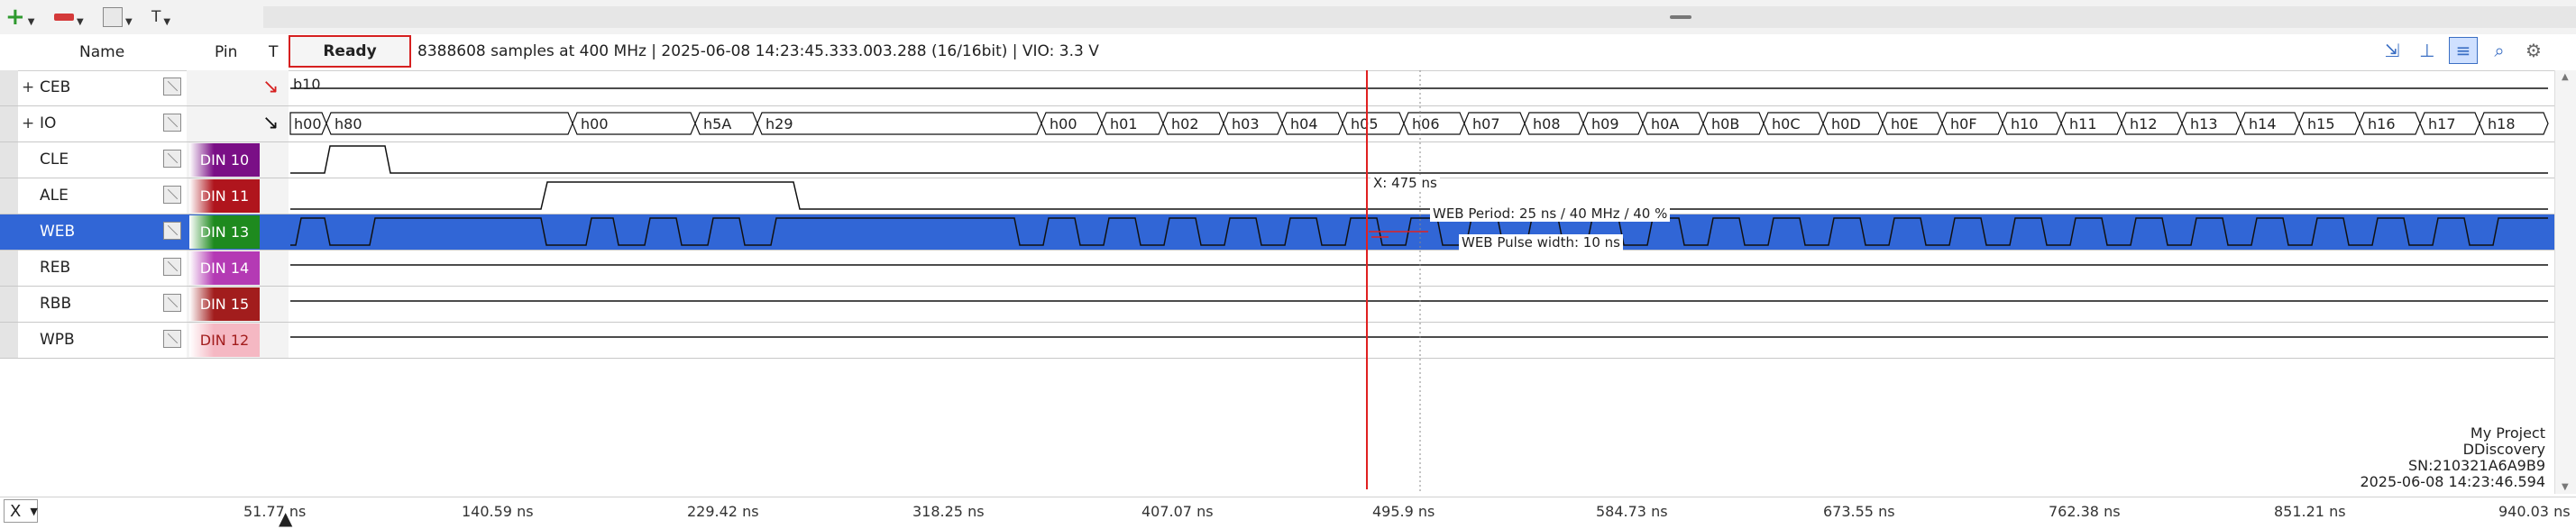  I want to click on io-bus-value: h11, so click(2083, 123).